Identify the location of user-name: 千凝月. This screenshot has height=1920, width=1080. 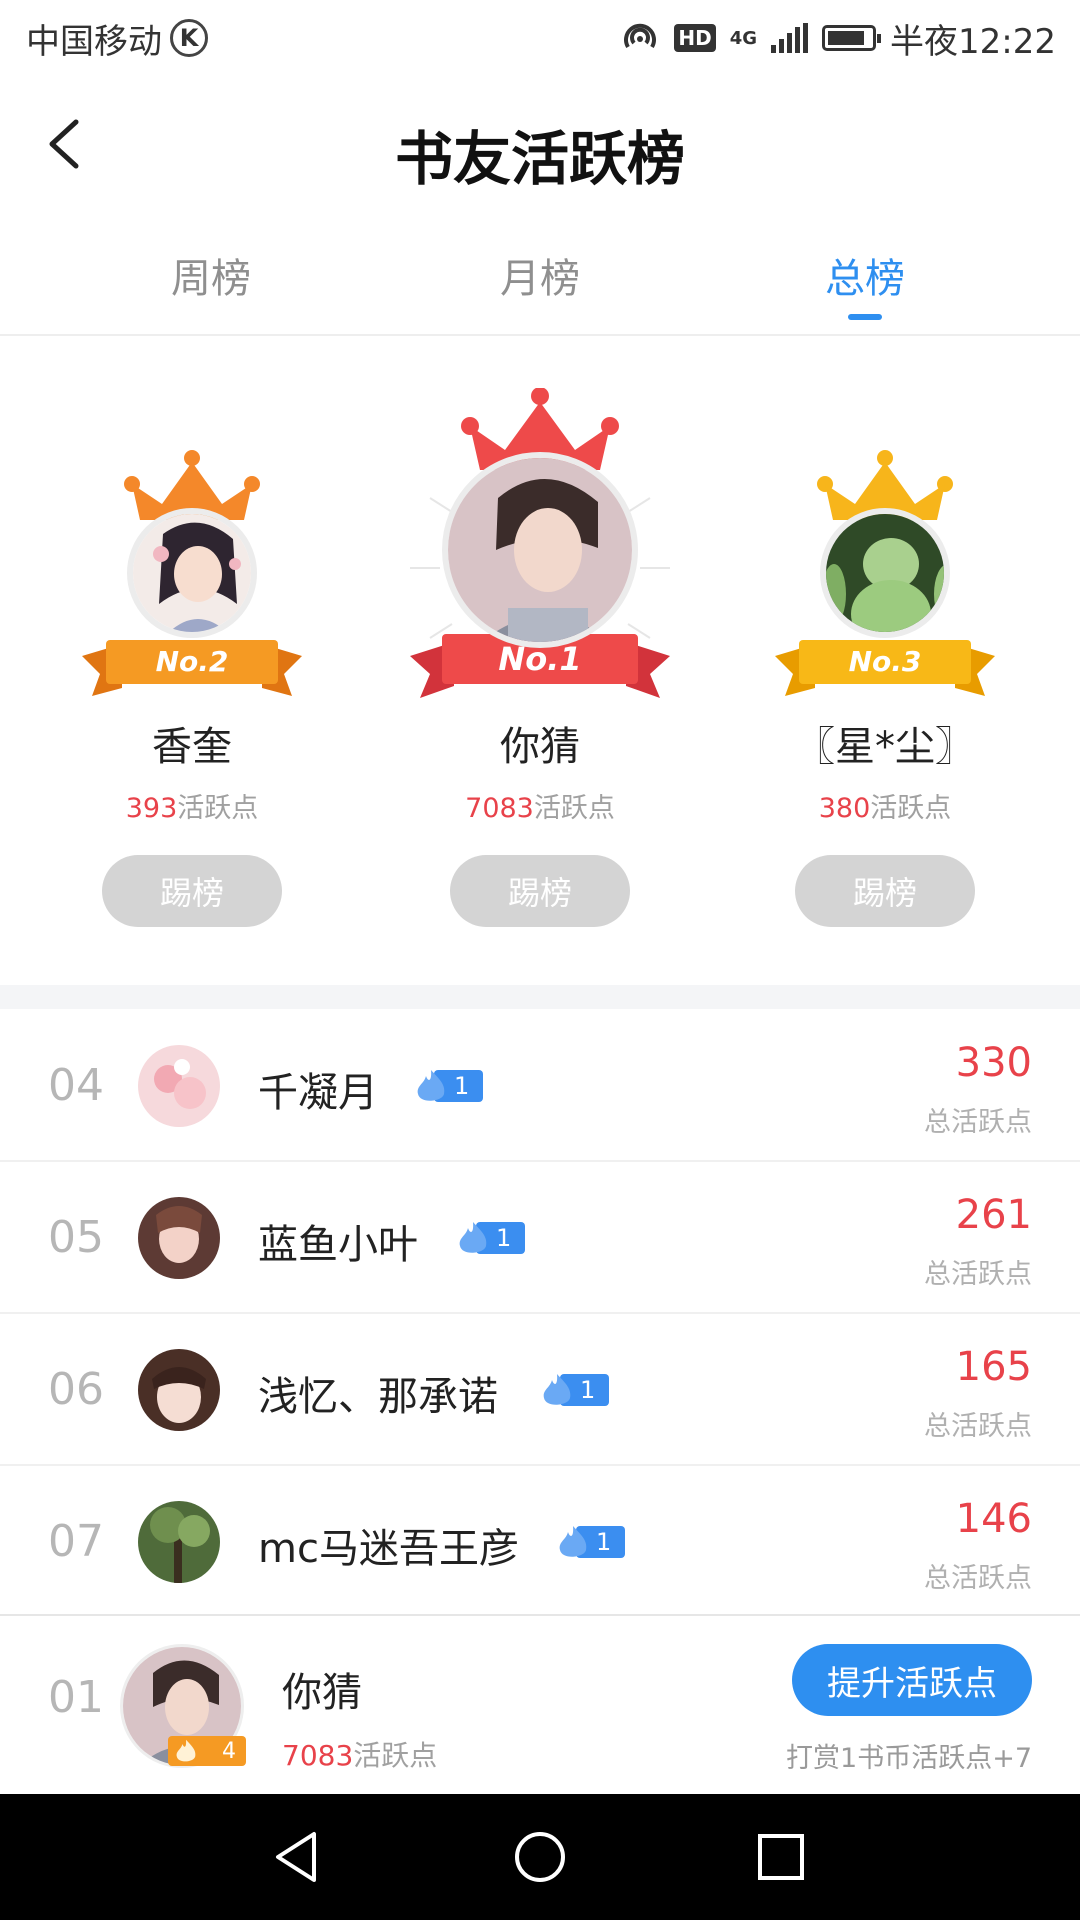
(318, 1093).